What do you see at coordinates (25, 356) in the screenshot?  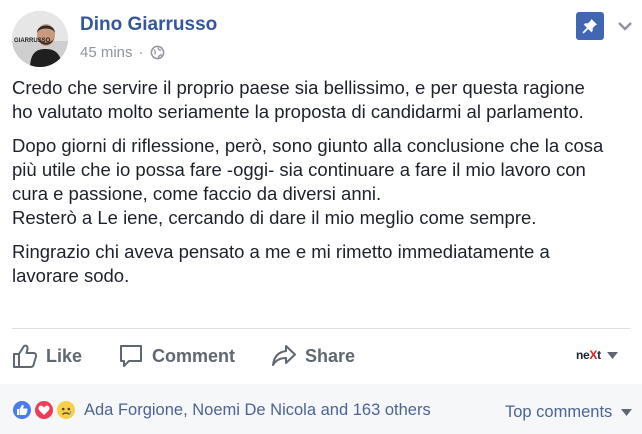 I see `thumbs-up-icon` at bounding box center [25, 356].